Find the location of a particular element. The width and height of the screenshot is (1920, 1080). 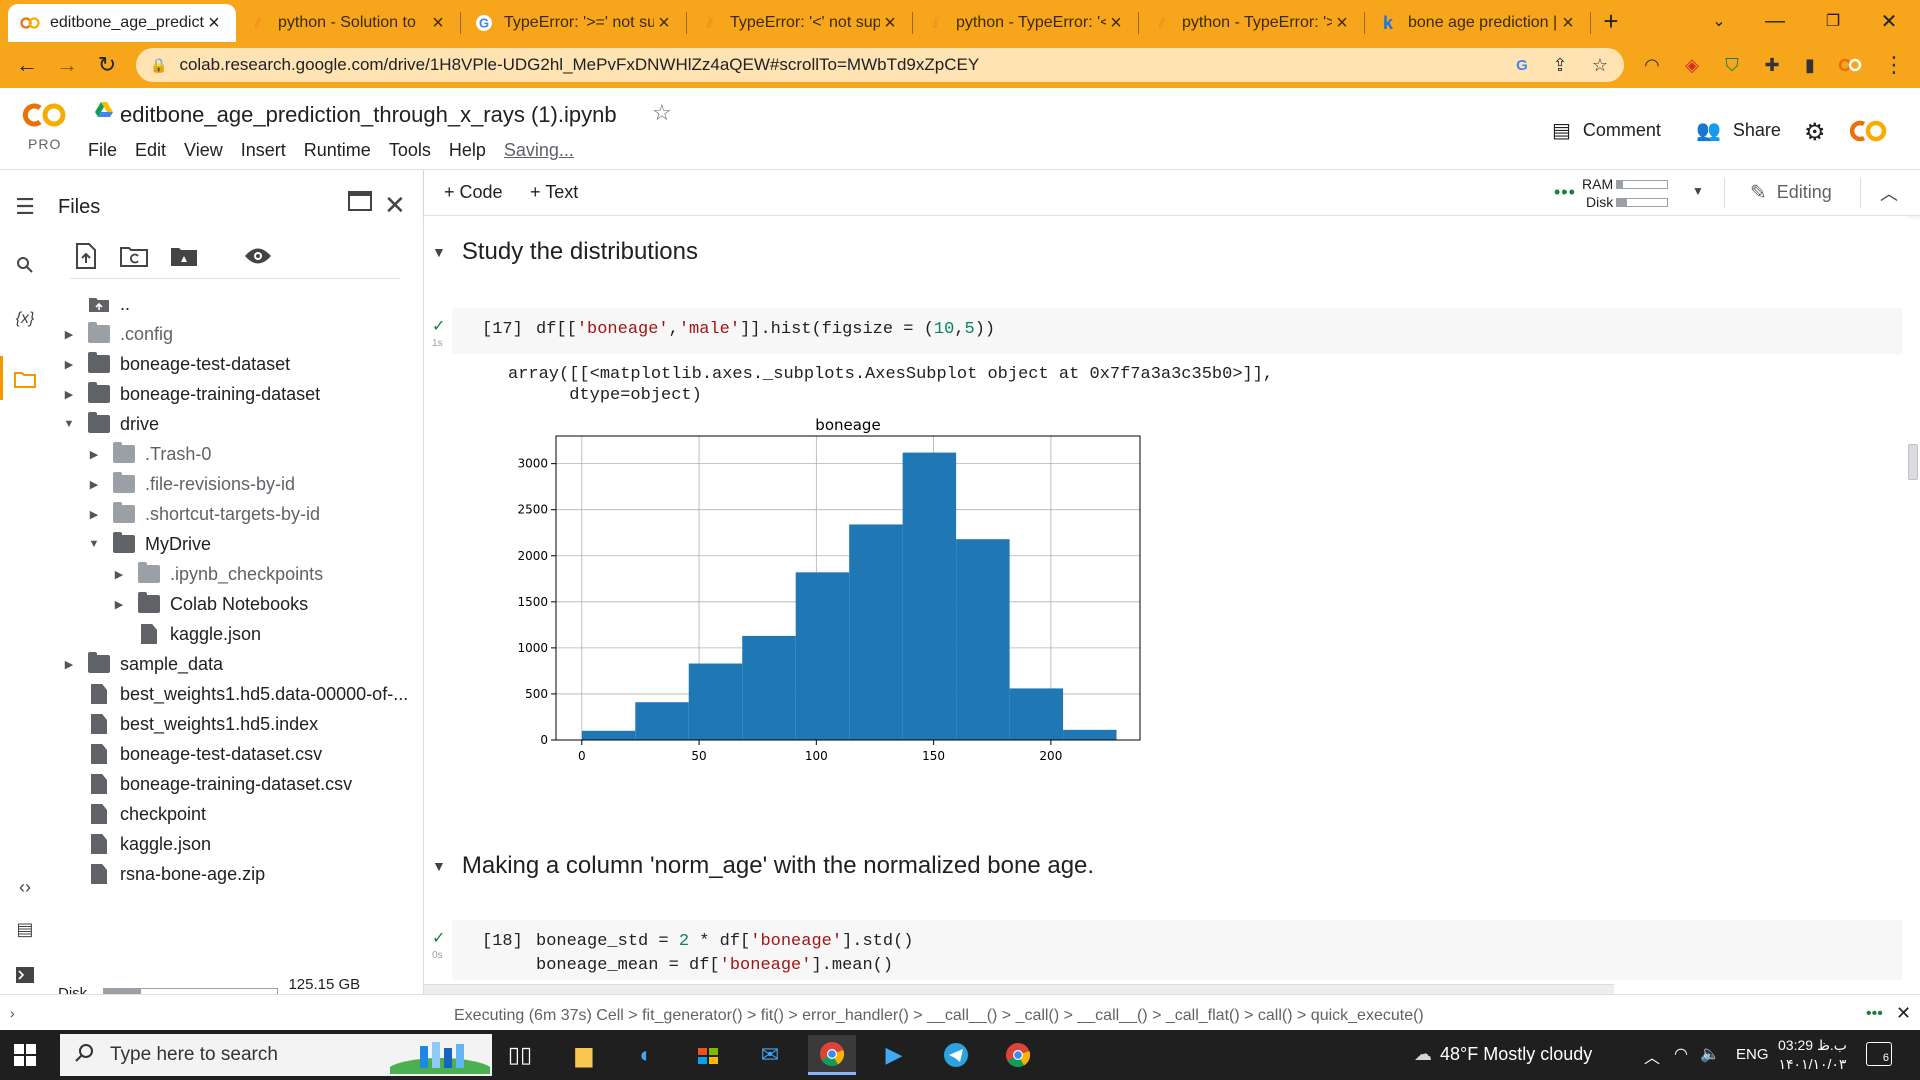

variables-icon: {x} is located at coordinates (25, 319).